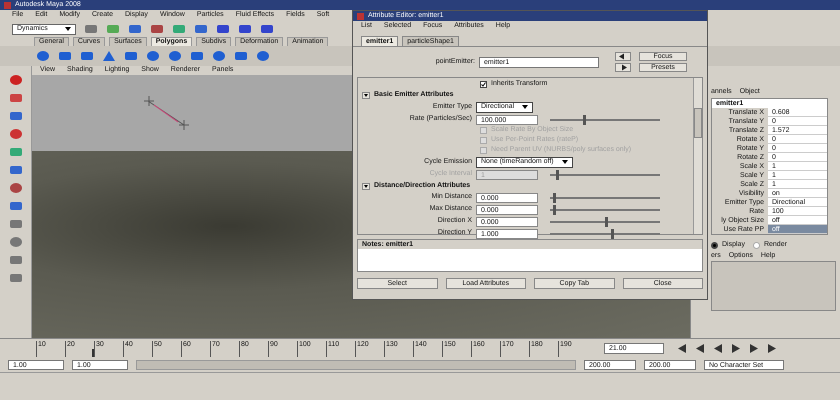 The image size is (840, 400). Describe the element at coordinates (530, 260) in the screenshot. I see `notes-field` at that location.